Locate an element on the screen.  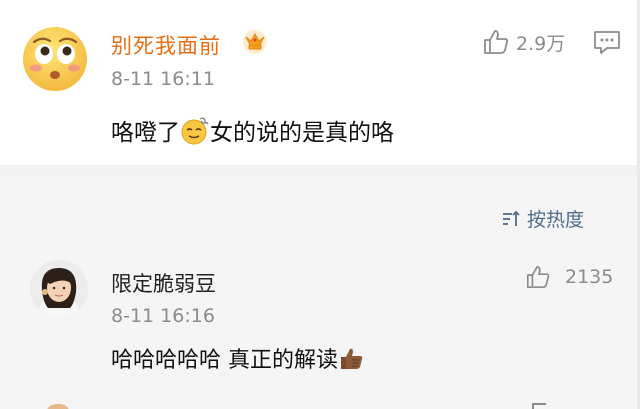
section-divider is located at coordinates (320, 171).